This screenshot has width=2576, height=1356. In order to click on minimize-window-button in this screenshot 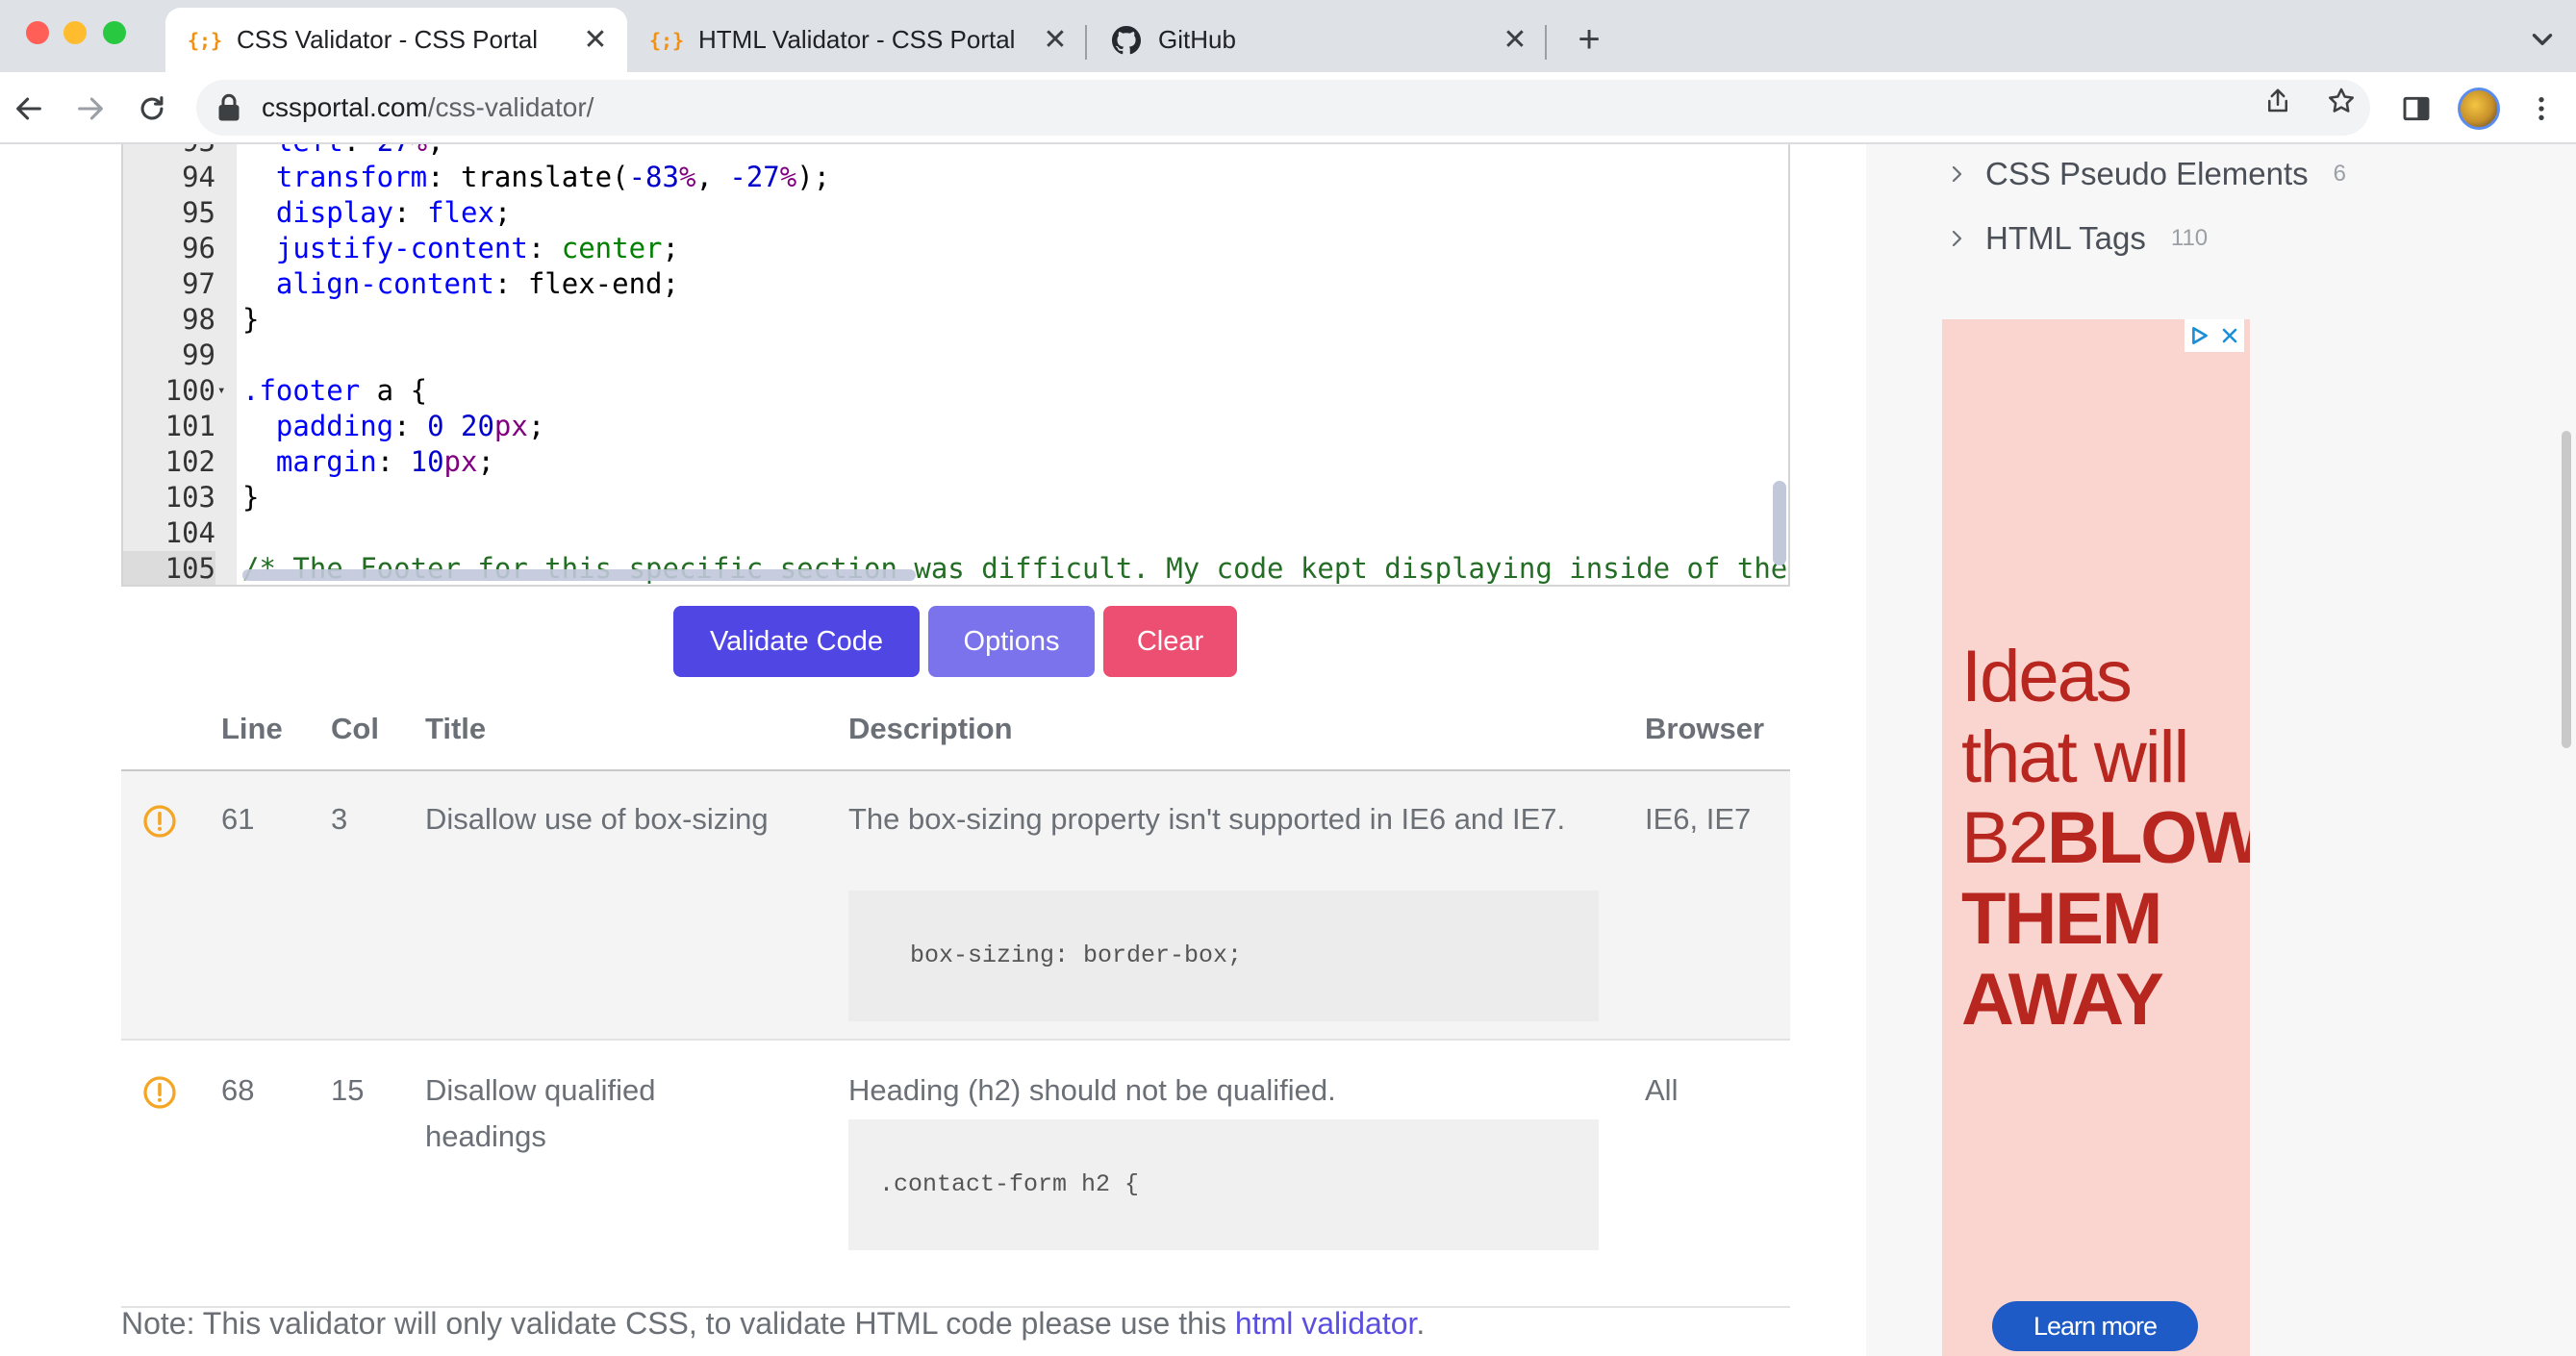, I will do `click(75, 32)`.